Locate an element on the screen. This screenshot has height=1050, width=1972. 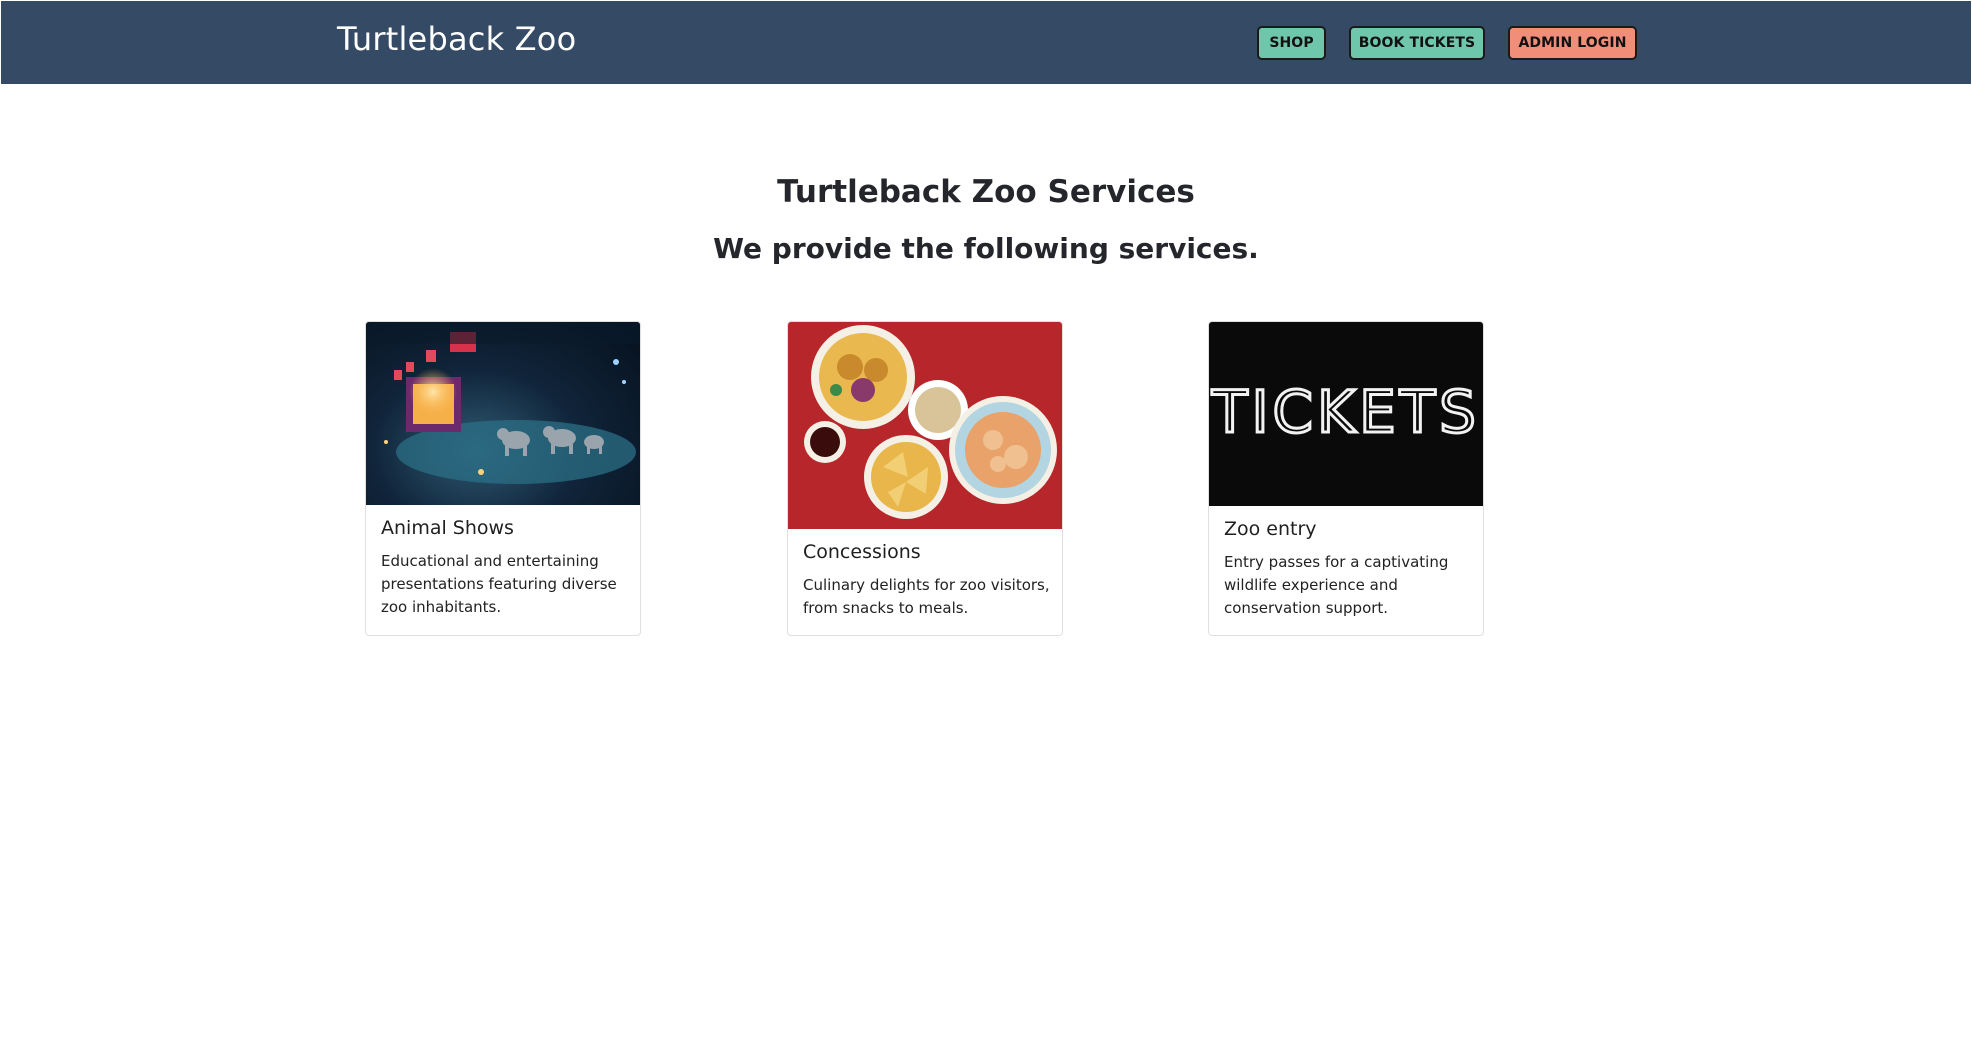
card-title: Animal Shows is located at coordinates (447, 528).